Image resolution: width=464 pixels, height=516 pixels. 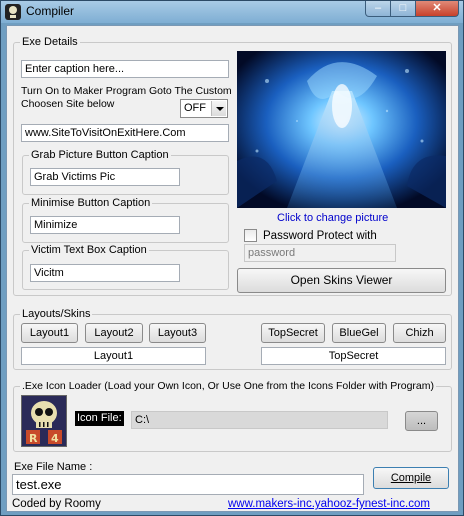 What do you see at coordinates (259, 420) in the screenshot?
I see `icon-path-input: C:\` at bounding box center [259, 420].